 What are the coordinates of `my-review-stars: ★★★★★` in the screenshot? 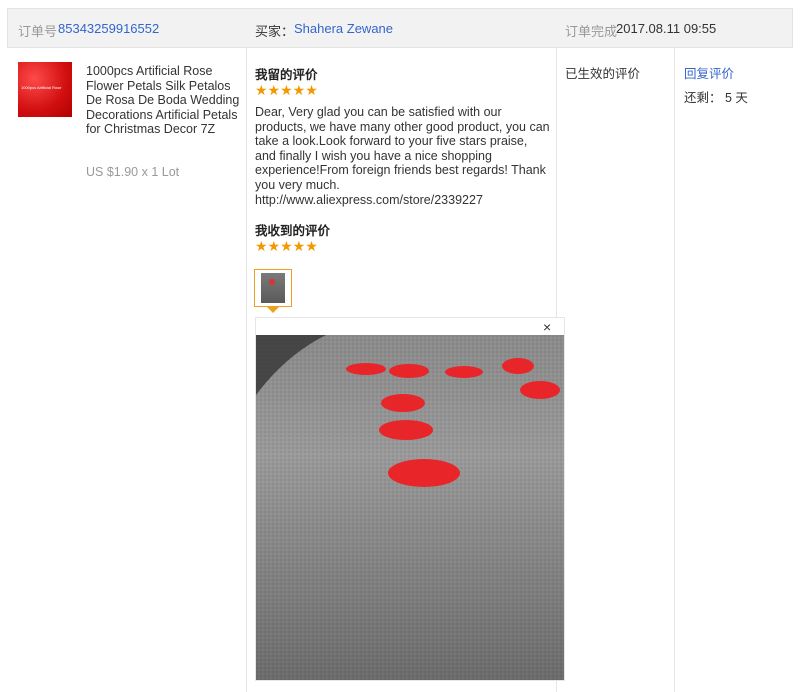 It's located at (286, 90).